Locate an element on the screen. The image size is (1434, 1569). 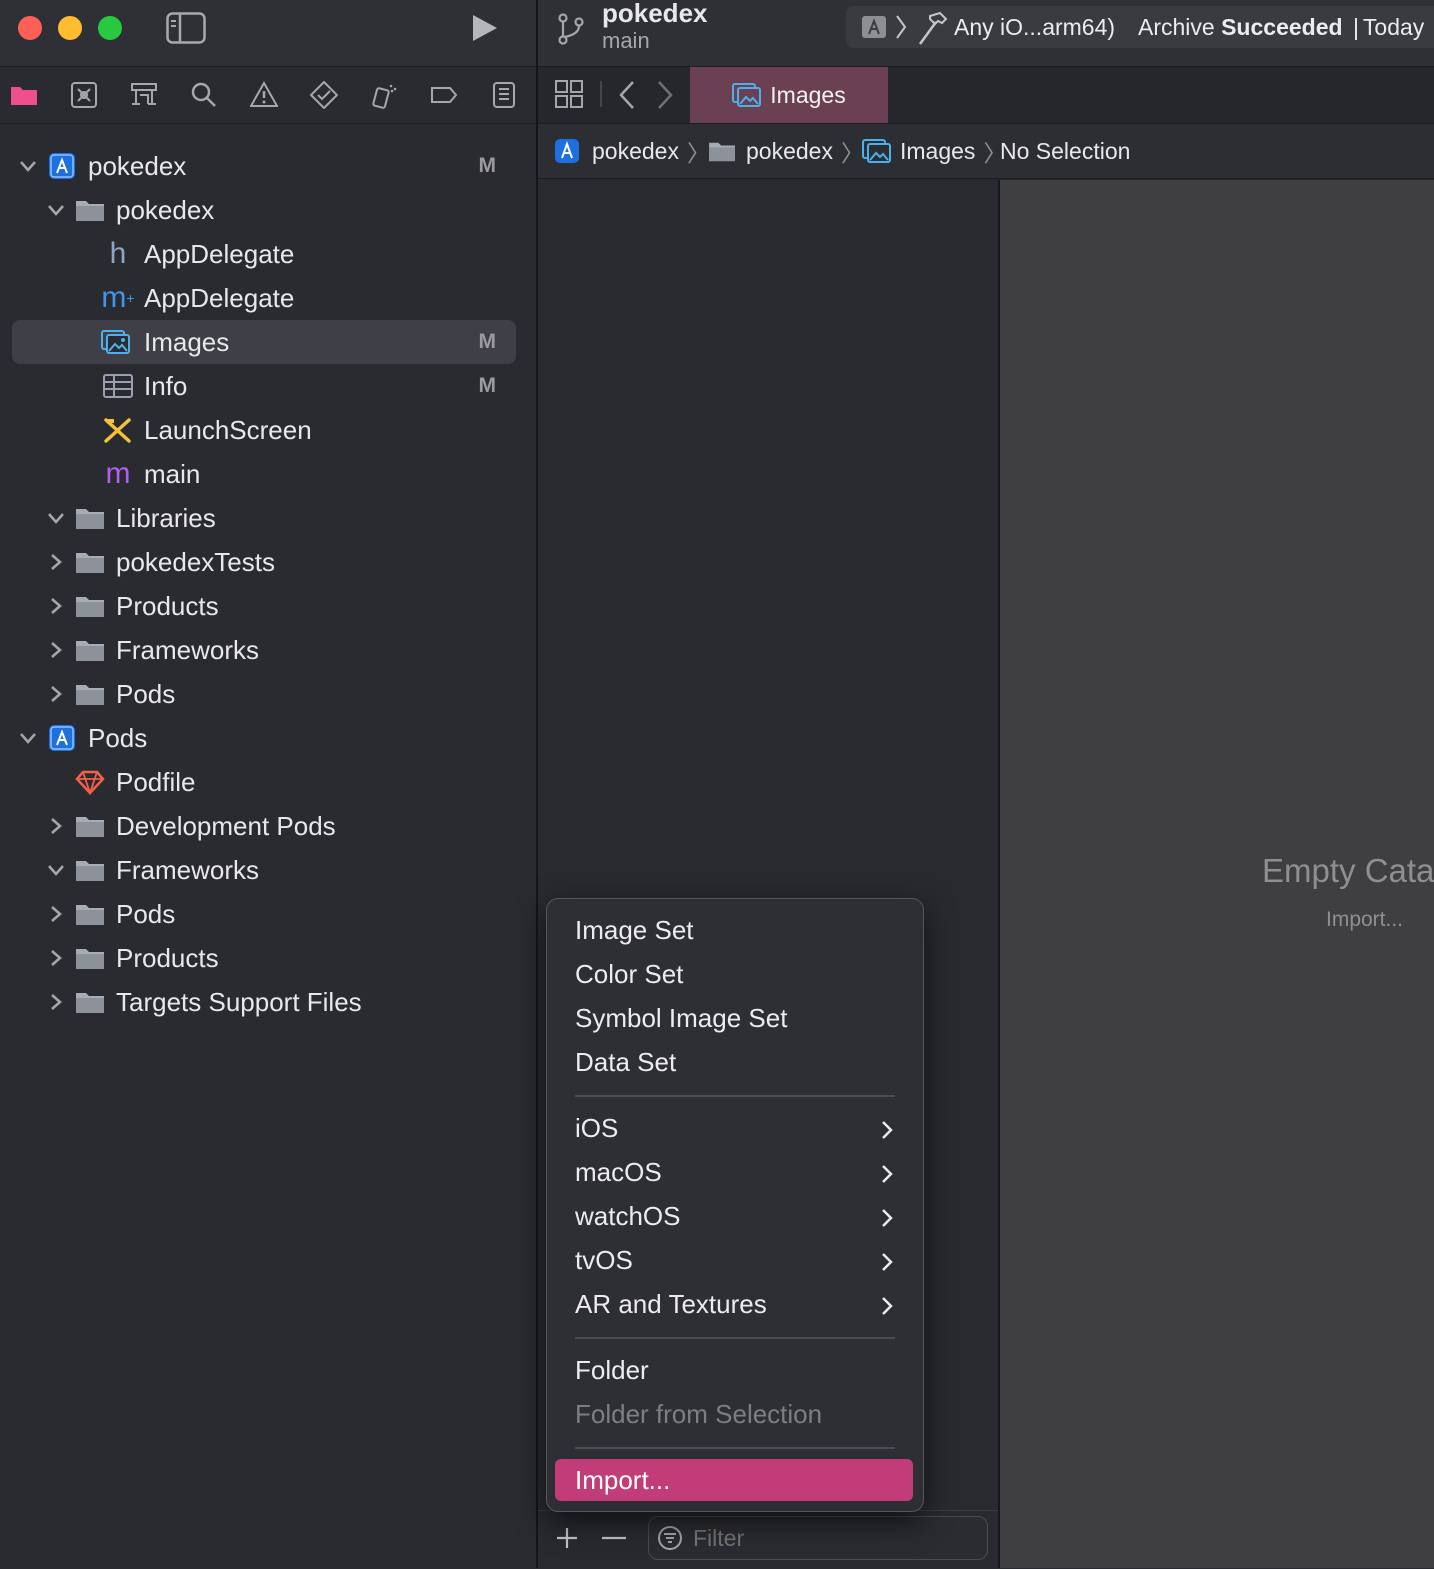
tree-row-label: Products is located at coordinates (167, 957).